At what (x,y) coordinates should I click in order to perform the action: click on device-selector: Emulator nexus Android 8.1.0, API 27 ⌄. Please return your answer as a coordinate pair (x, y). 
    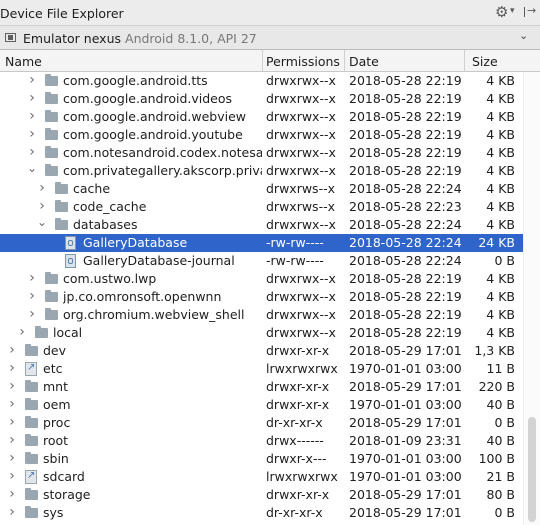
    Looking at the image, I should click on (270, 37).